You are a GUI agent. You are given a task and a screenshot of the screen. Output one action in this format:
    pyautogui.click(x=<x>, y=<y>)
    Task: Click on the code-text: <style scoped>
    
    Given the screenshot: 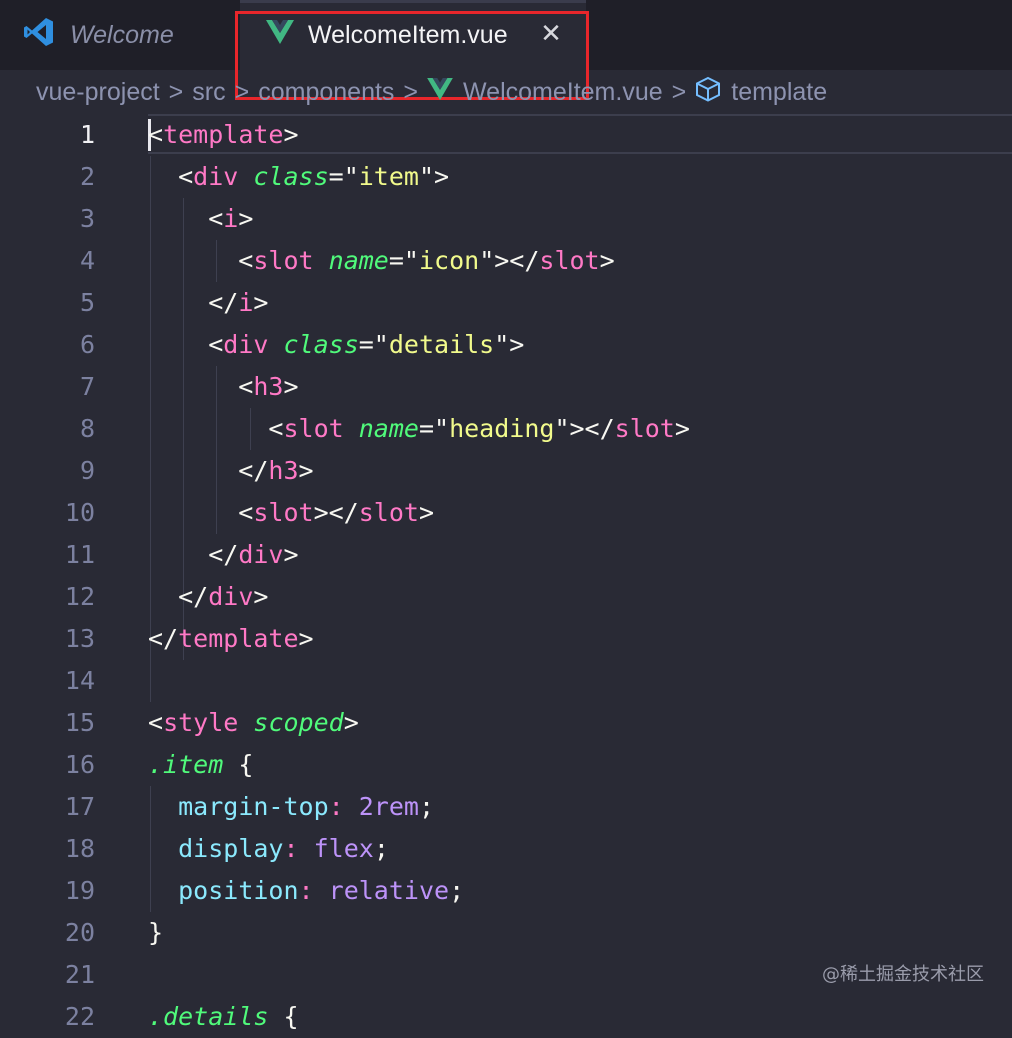 What is the action you would take?
    pyautogui.click(x=253, y=723)
    